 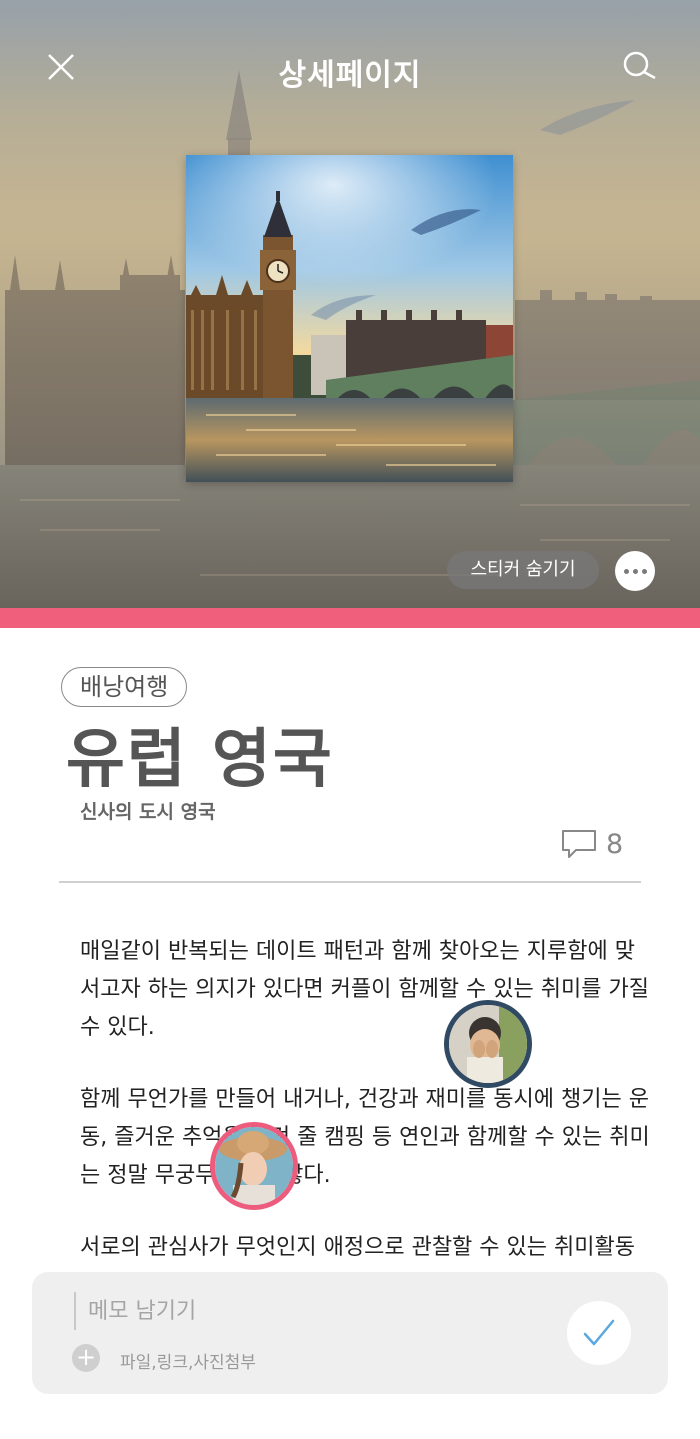 What do you see at coordinates (523, 570) in the screenshot?
I see `hide-sticker-button: 스티커 숨기기` at bounding box center [523, 570].